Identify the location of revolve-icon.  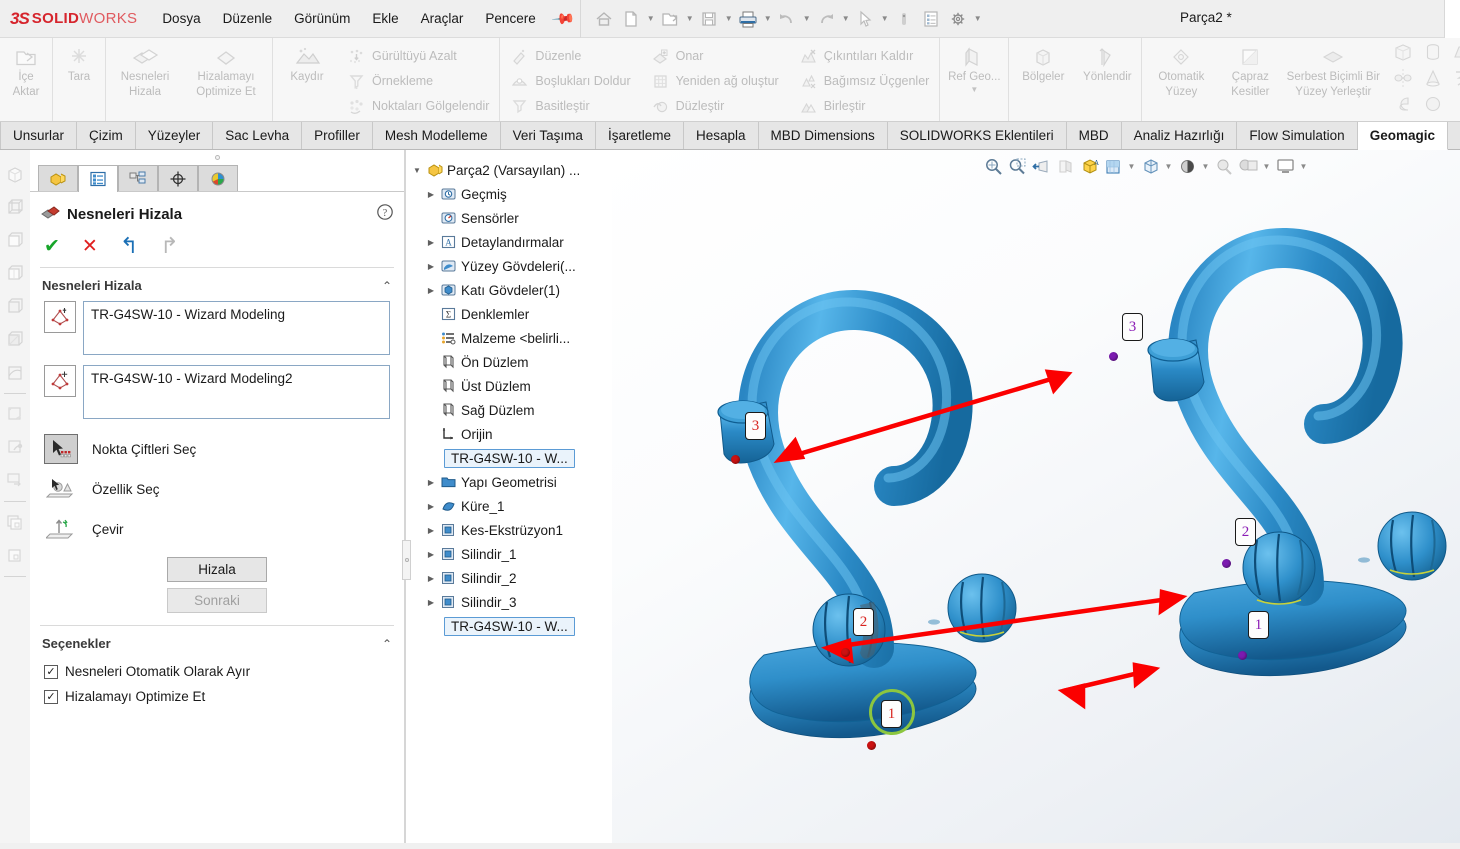
(1403, 79).